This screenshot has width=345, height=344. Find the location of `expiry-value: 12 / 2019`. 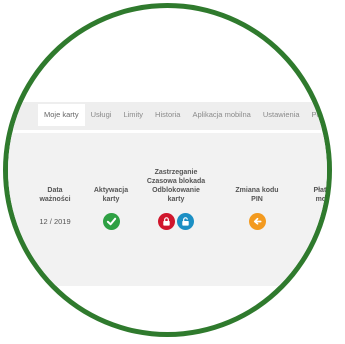

expiry-value: 12 / 2019 is located at coordinates (55, 221).